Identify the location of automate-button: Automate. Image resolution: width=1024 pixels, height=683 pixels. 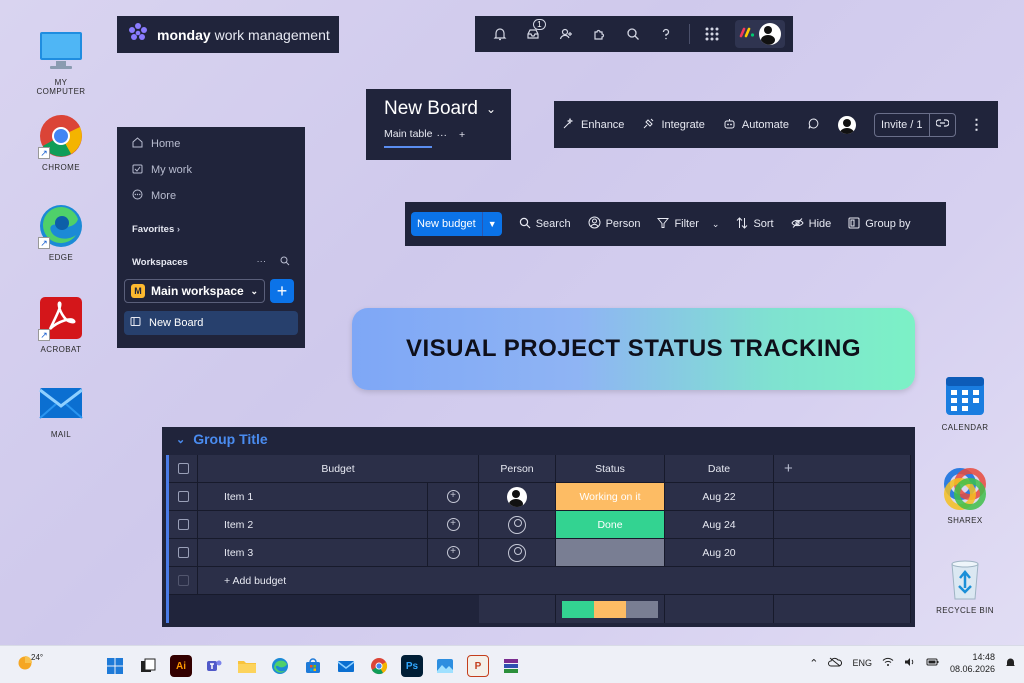
(756, 125).